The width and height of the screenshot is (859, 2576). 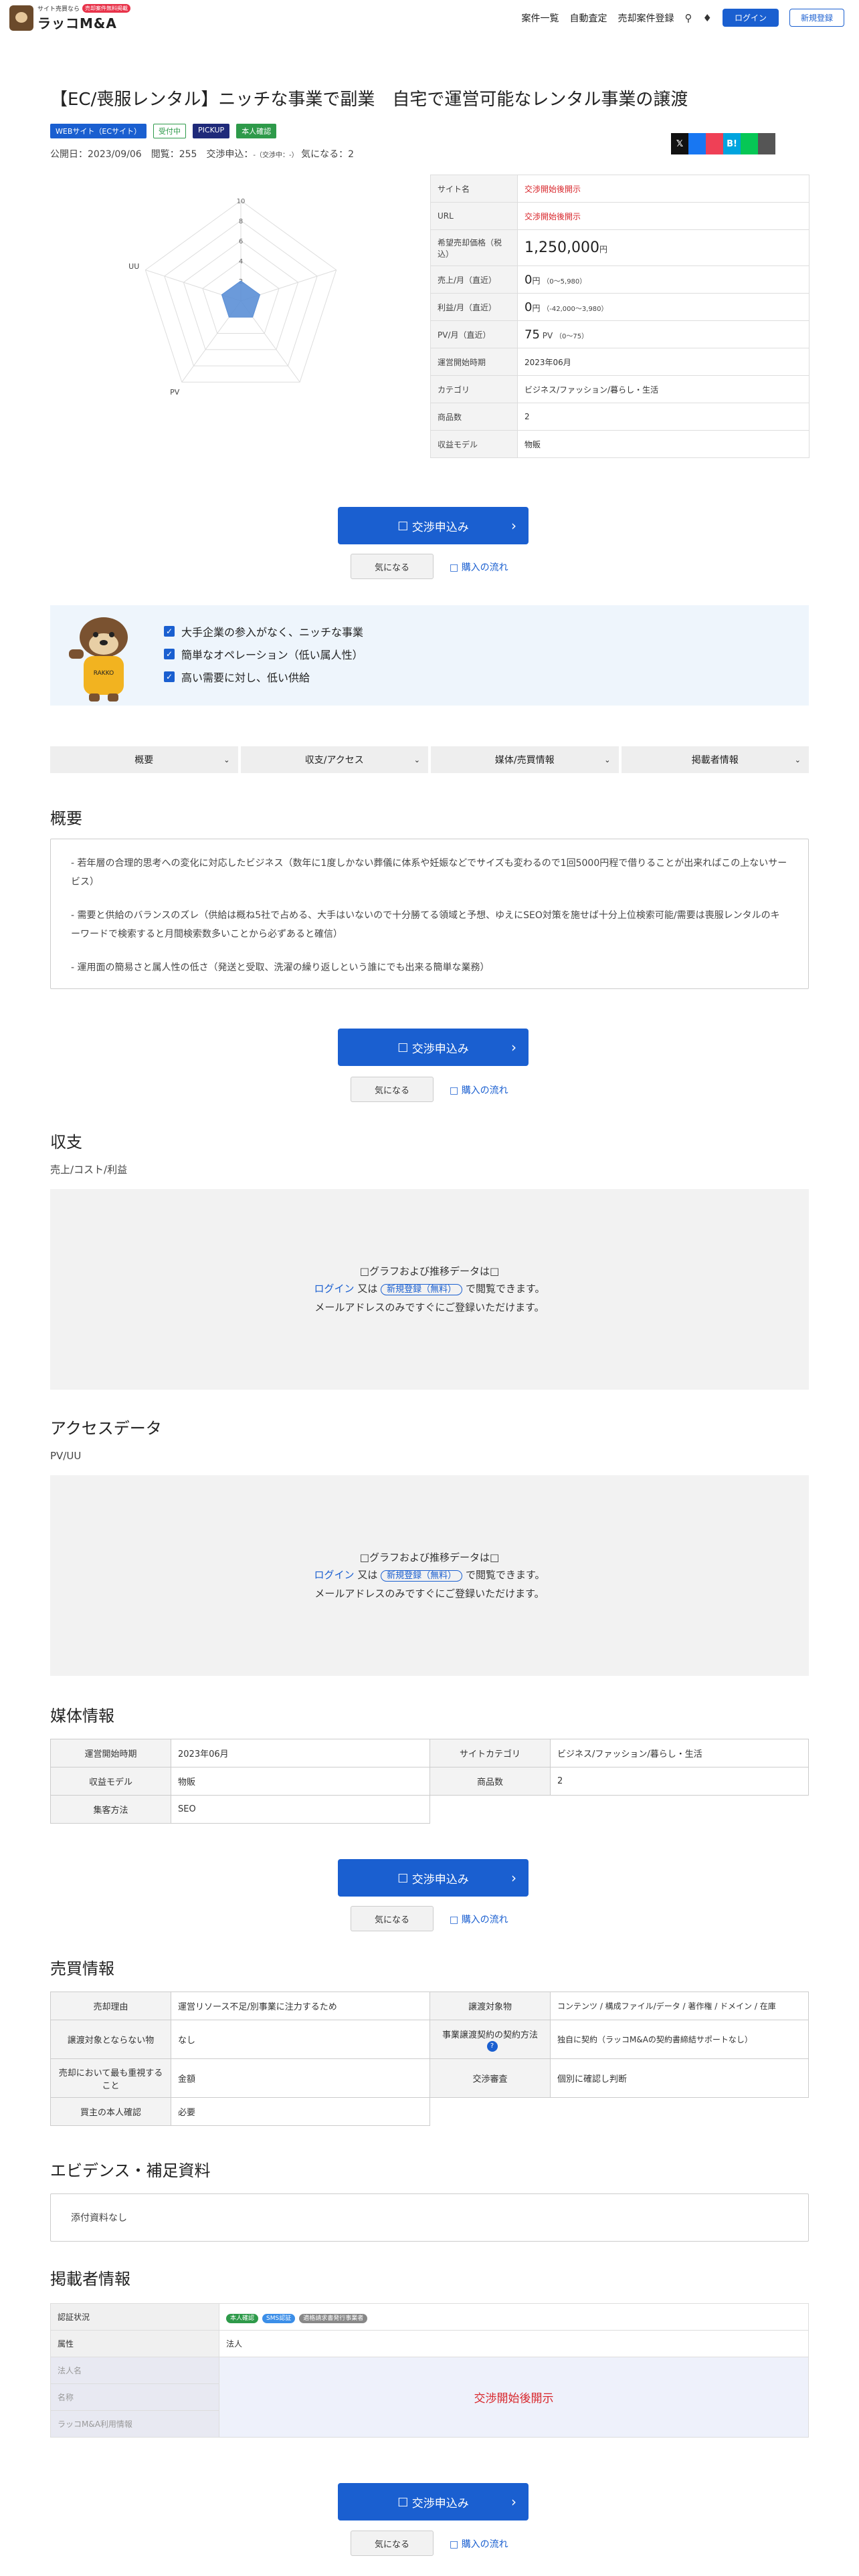 What do you see at coordinates (816, 18) in the screenshot?
I see `register-button: 新規登録` at bounding box center [816, 18].